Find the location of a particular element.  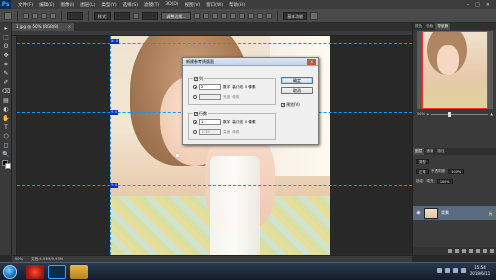

zoom-slider is located at coordinates (459, 114).